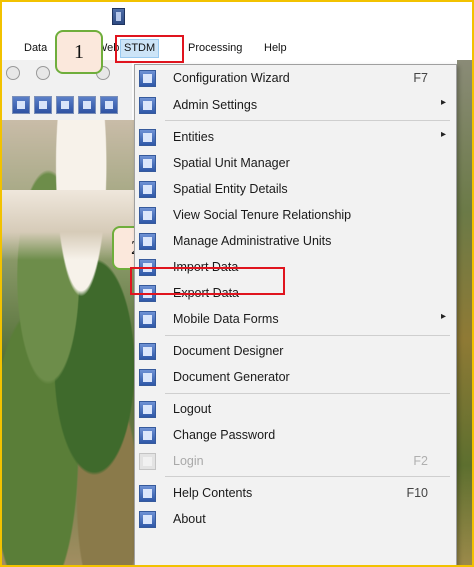 The width and height of the screenshot is (474, 567). Describe the element at coordinates (231, 78) in the screenshot. I see `menu-item-label: Configuration Wizard` at that location.